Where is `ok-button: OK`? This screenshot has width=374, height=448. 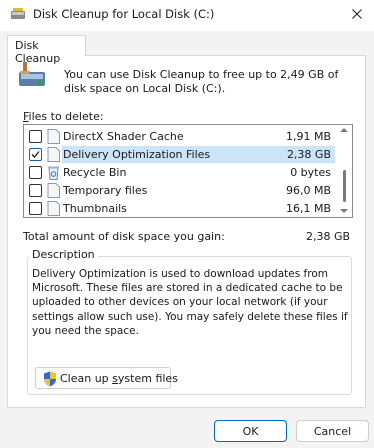
ok-button: OK is located at coordinates (250, 431).